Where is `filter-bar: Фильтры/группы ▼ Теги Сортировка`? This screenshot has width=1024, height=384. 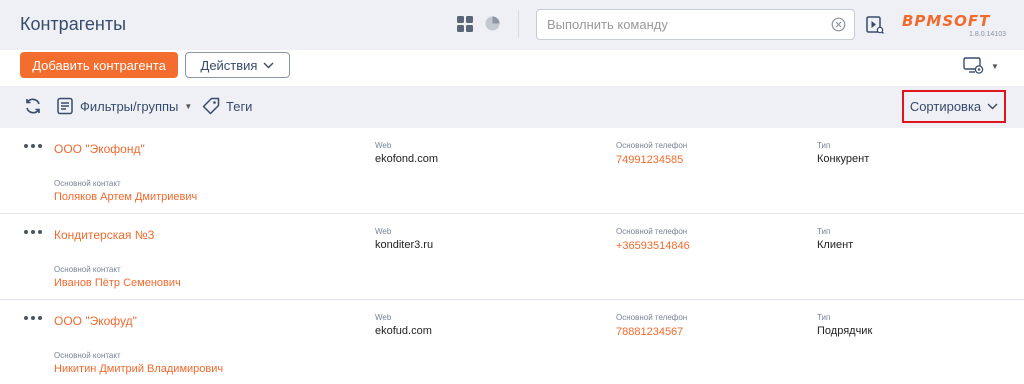
filter-bar: Фильтры/группы ▼ Теги Сортировка is located at coordinates (512, 107).